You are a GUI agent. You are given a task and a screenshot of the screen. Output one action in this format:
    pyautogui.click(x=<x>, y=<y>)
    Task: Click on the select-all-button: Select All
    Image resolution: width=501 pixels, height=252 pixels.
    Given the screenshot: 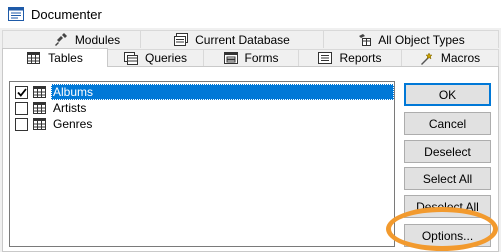 What is the action you would take?
    pyautogui.click(x=447, y=178)
    